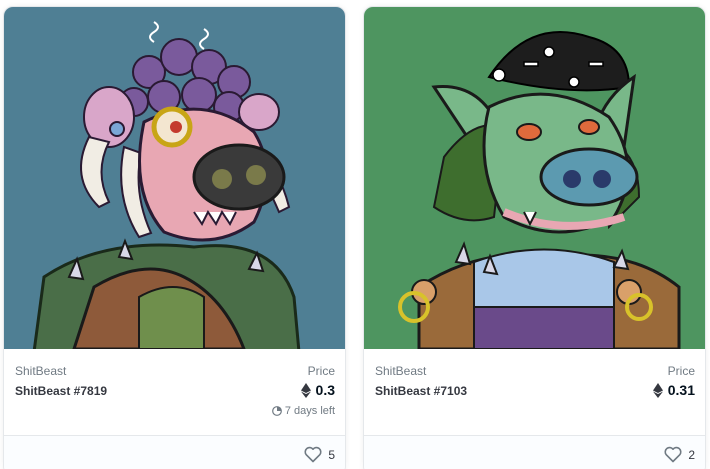  Describe the element at coordinates (534, 452) in the screenshot. I see `card-footer: 2` at that location.